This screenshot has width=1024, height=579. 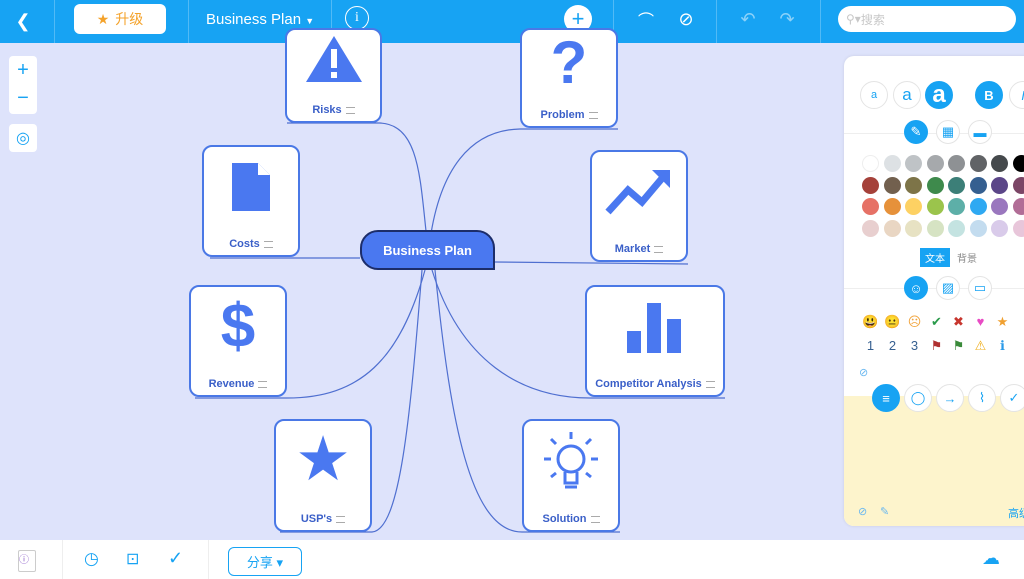 What do you see at coordinates (1016, 513) in the screenshot?
I see `advanced-link: 高级` at bounding box center [1016, 513].